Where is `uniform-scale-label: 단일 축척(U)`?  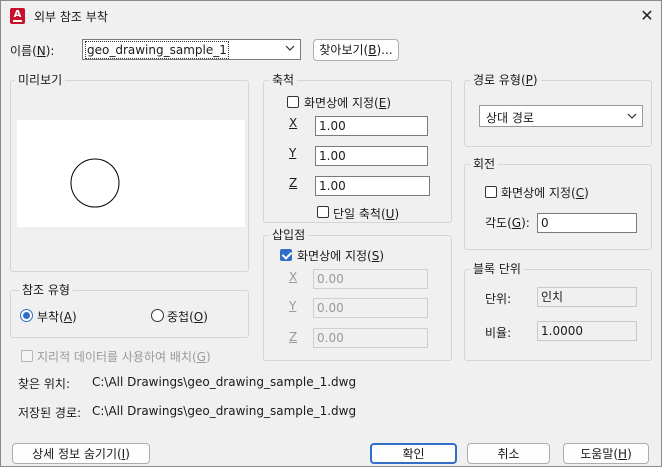 uniform-scale-label: 단일 축척(U) is located at coordinates (366, 214).